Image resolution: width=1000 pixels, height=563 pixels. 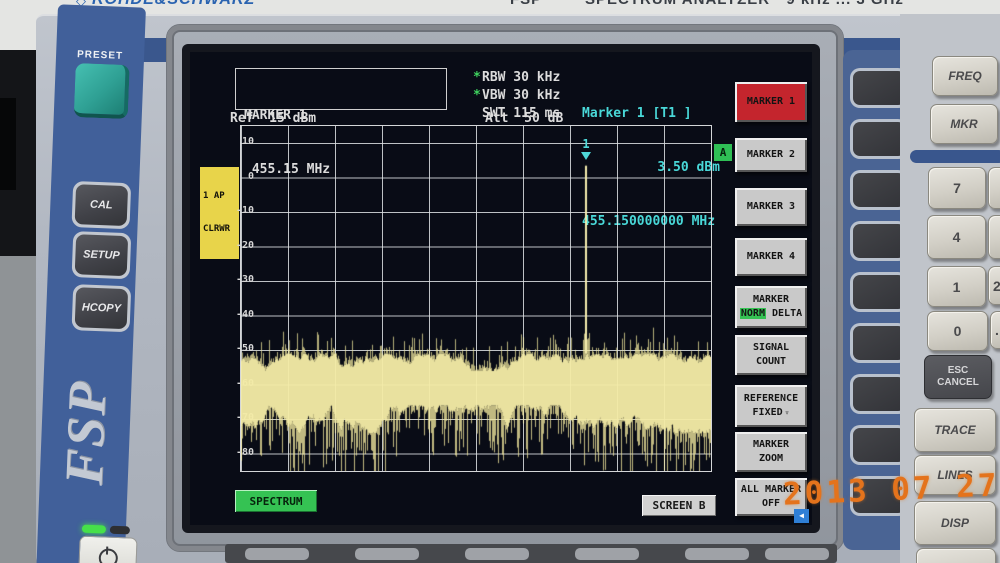 What do you see at coordinates (521, 113) in the screenshot?
I see `bandwidth-line: SWT 115 ms` at bounding box center [521, 113].